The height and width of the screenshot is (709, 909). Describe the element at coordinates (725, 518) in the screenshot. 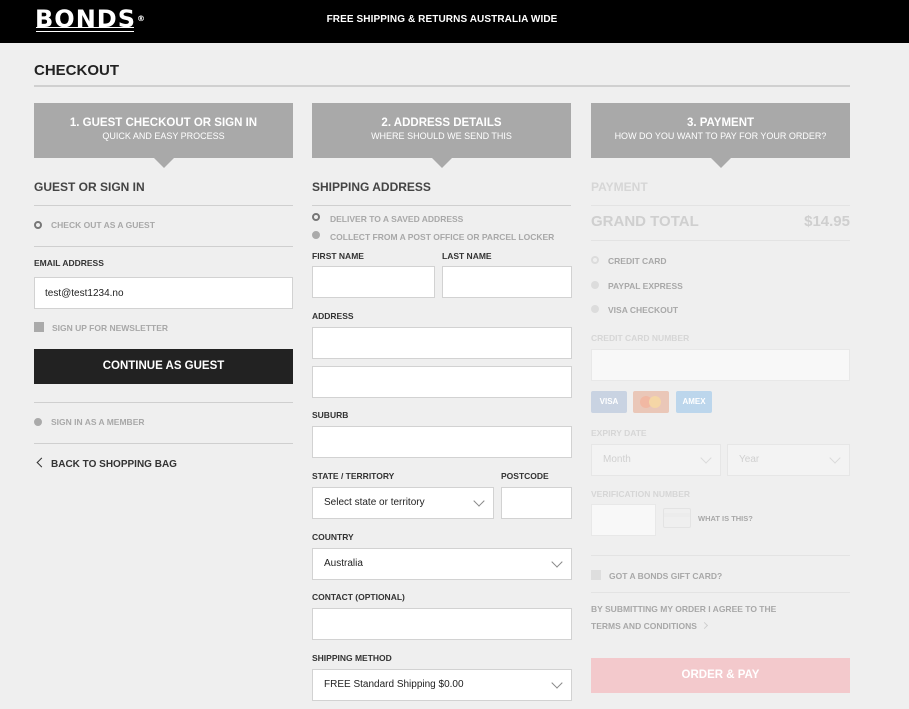

I see `what-is-this-link: WHAT IS THIS?` at that location.